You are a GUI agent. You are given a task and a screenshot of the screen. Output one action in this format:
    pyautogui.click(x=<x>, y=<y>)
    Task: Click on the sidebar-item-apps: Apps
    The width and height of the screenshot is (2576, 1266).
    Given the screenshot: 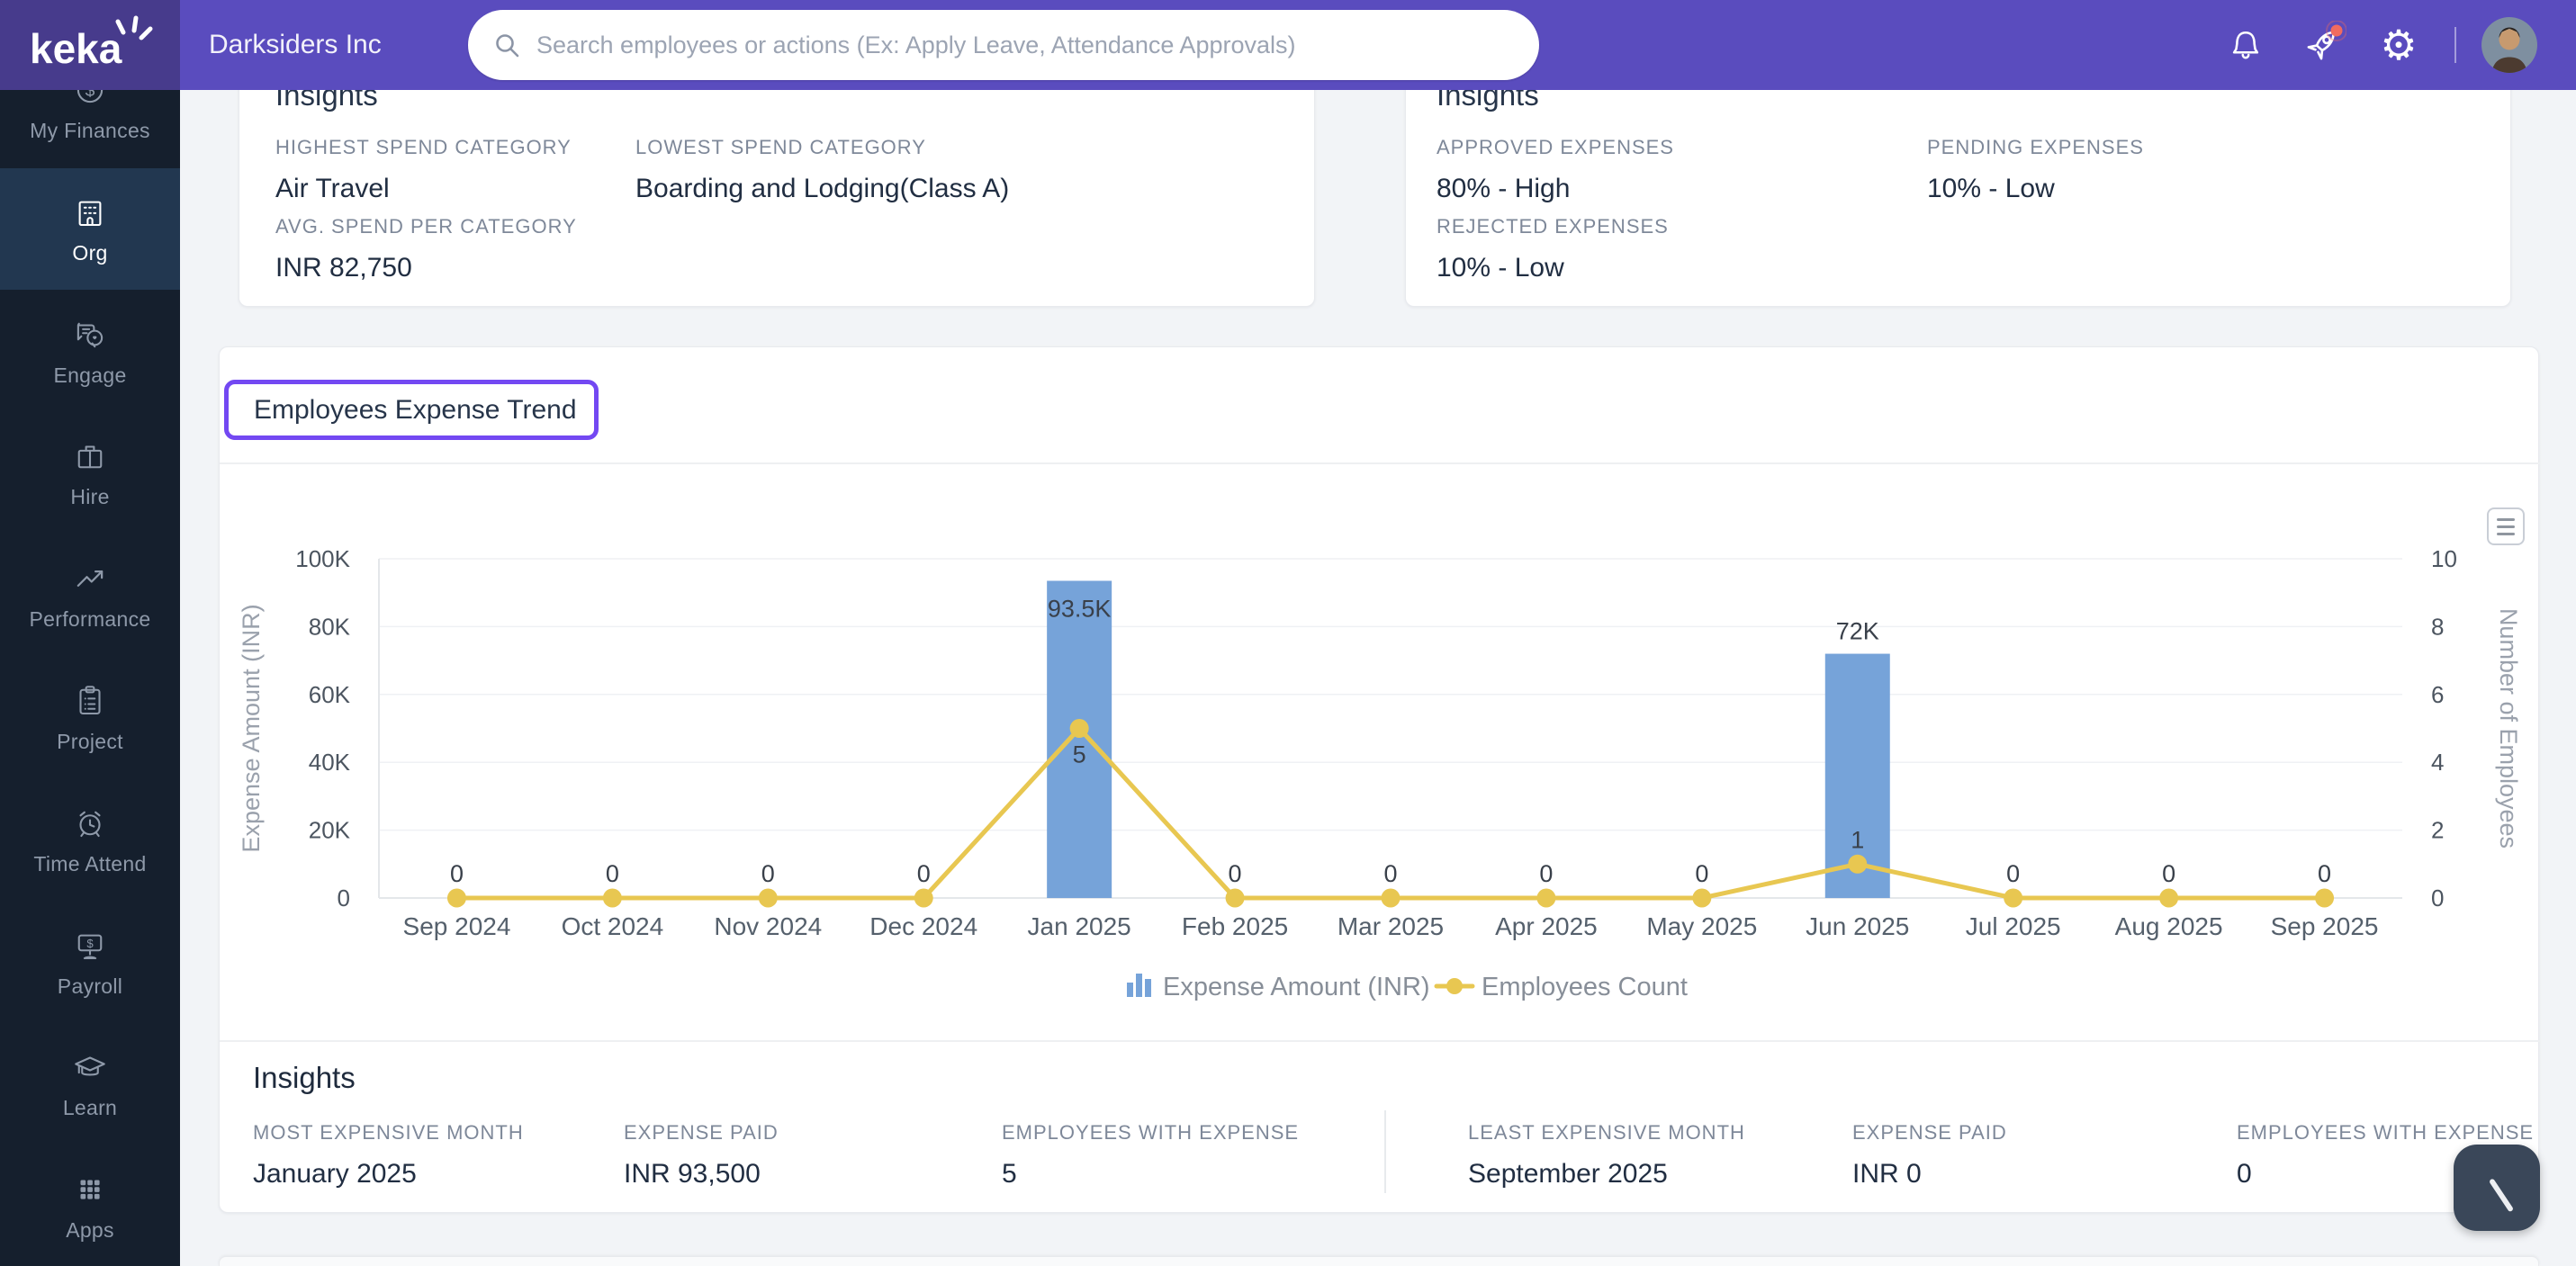 What is the action you would take?
    pyautogui.click(x=90, y=1205)
    